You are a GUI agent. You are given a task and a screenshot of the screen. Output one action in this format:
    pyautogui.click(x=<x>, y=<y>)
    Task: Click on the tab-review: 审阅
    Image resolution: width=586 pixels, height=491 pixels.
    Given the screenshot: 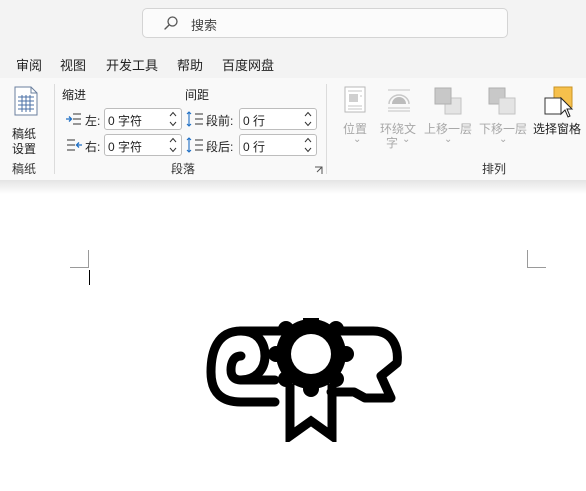 What is the action you would take?
    pyautogui.click(x=29, y=64)
    